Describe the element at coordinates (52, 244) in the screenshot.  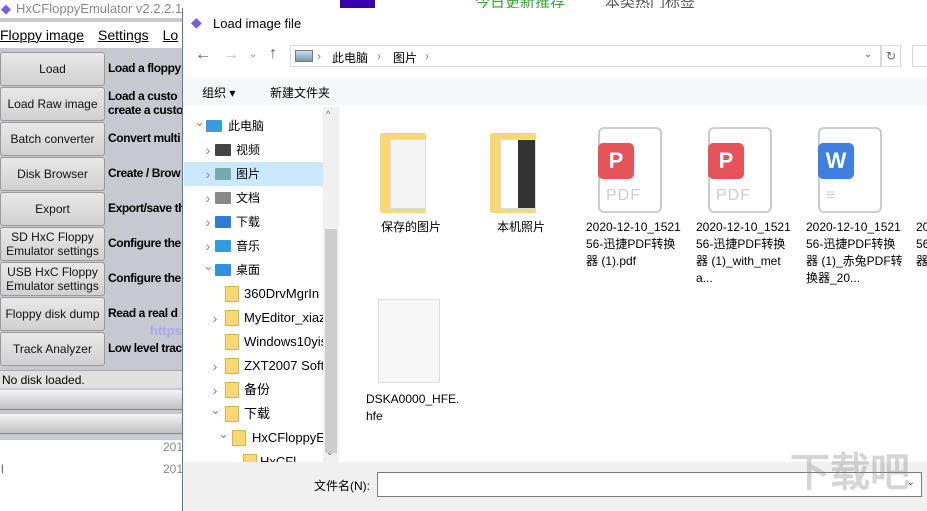
I see `button-sd-hxc-floppy-emulator-settings: SD HxC Floppy Emulator settings` at that location.